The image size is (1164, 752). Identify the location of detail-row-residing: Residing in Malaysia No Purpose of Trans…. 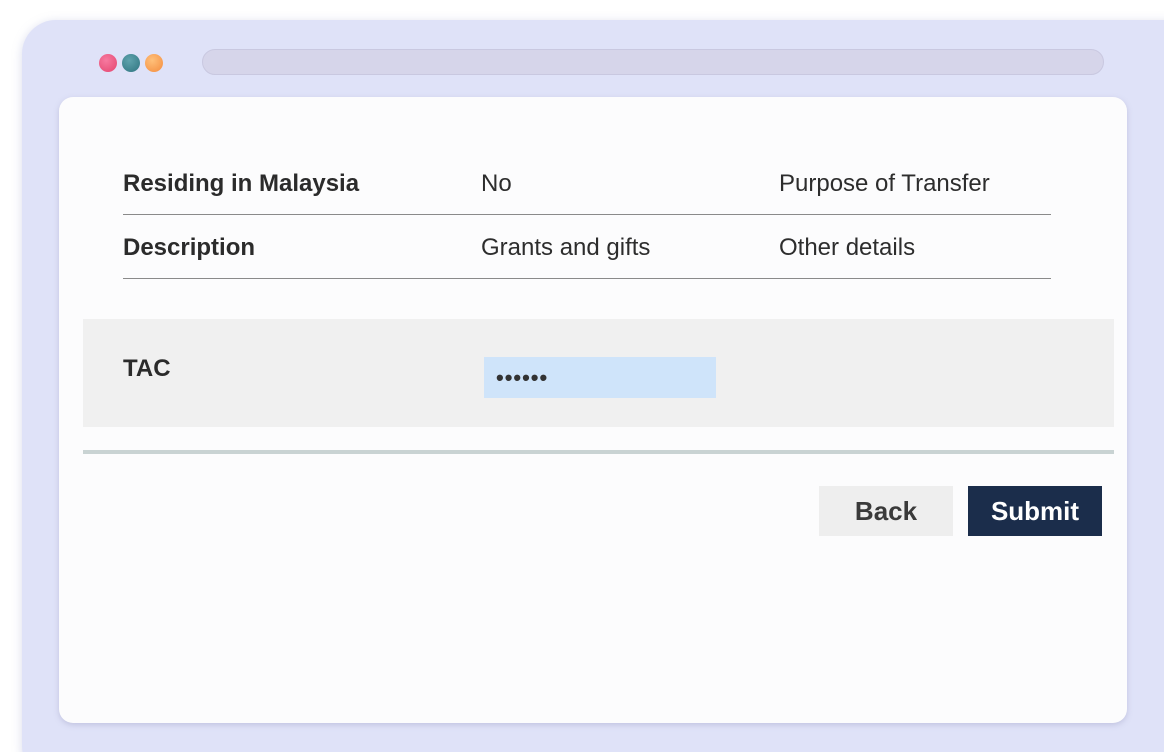
(587, 182).